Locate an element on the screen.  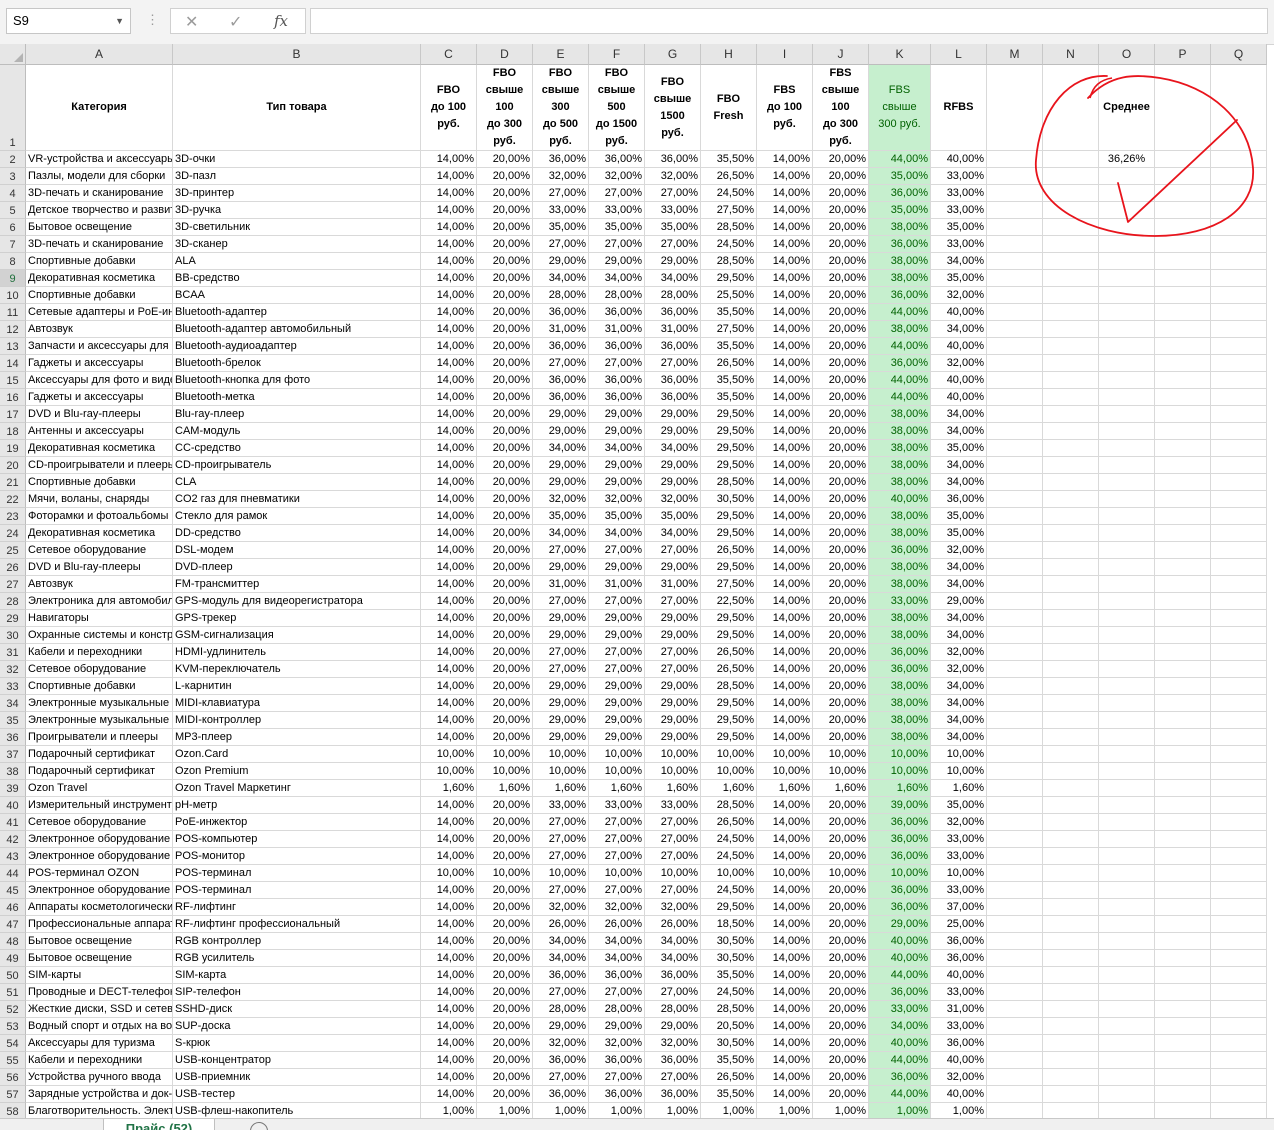
cell-d44: 10,00% is located at coordinates (505, 873).